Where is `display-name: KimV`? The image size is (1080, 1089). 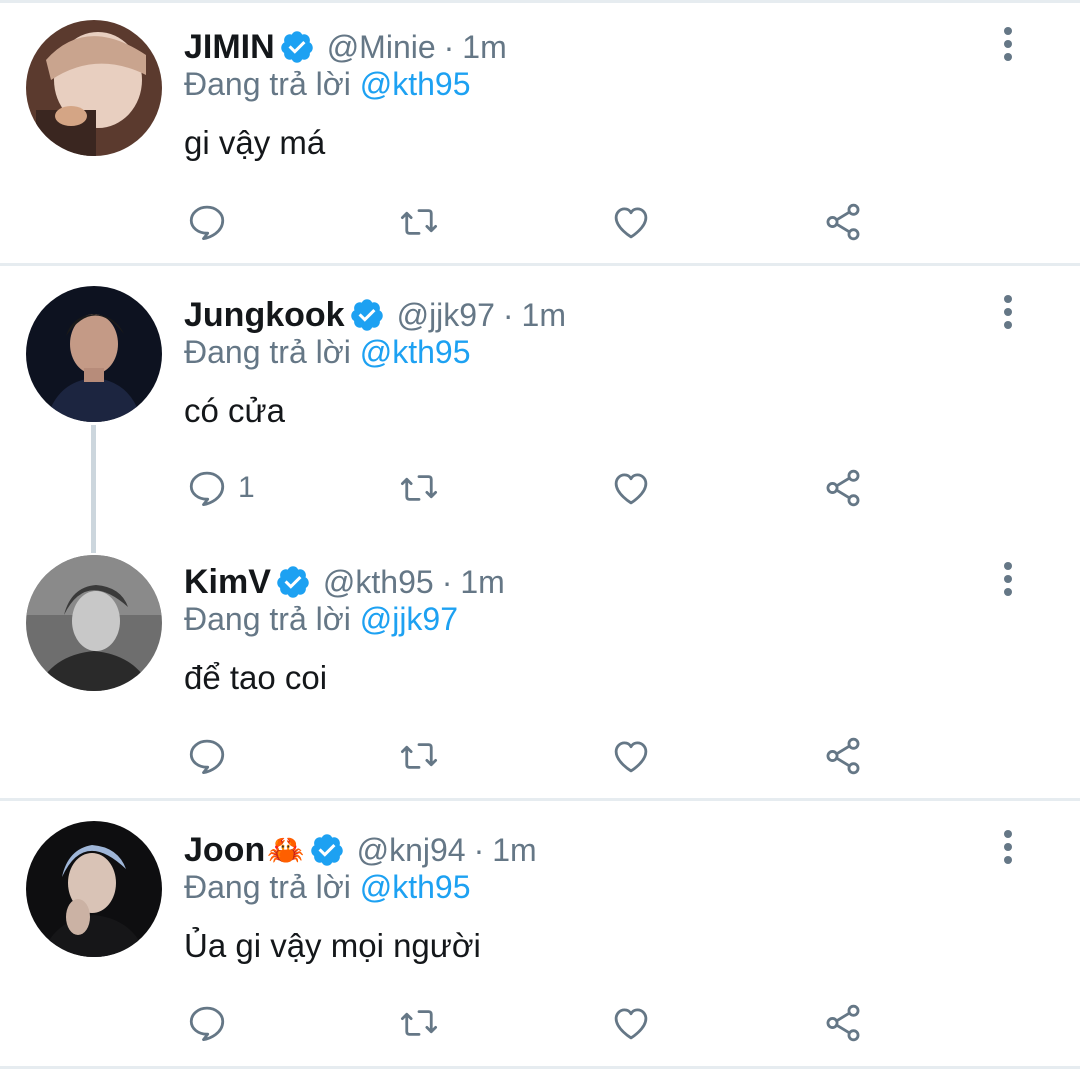 display-name: KimV is located at coordinates (227, 582).